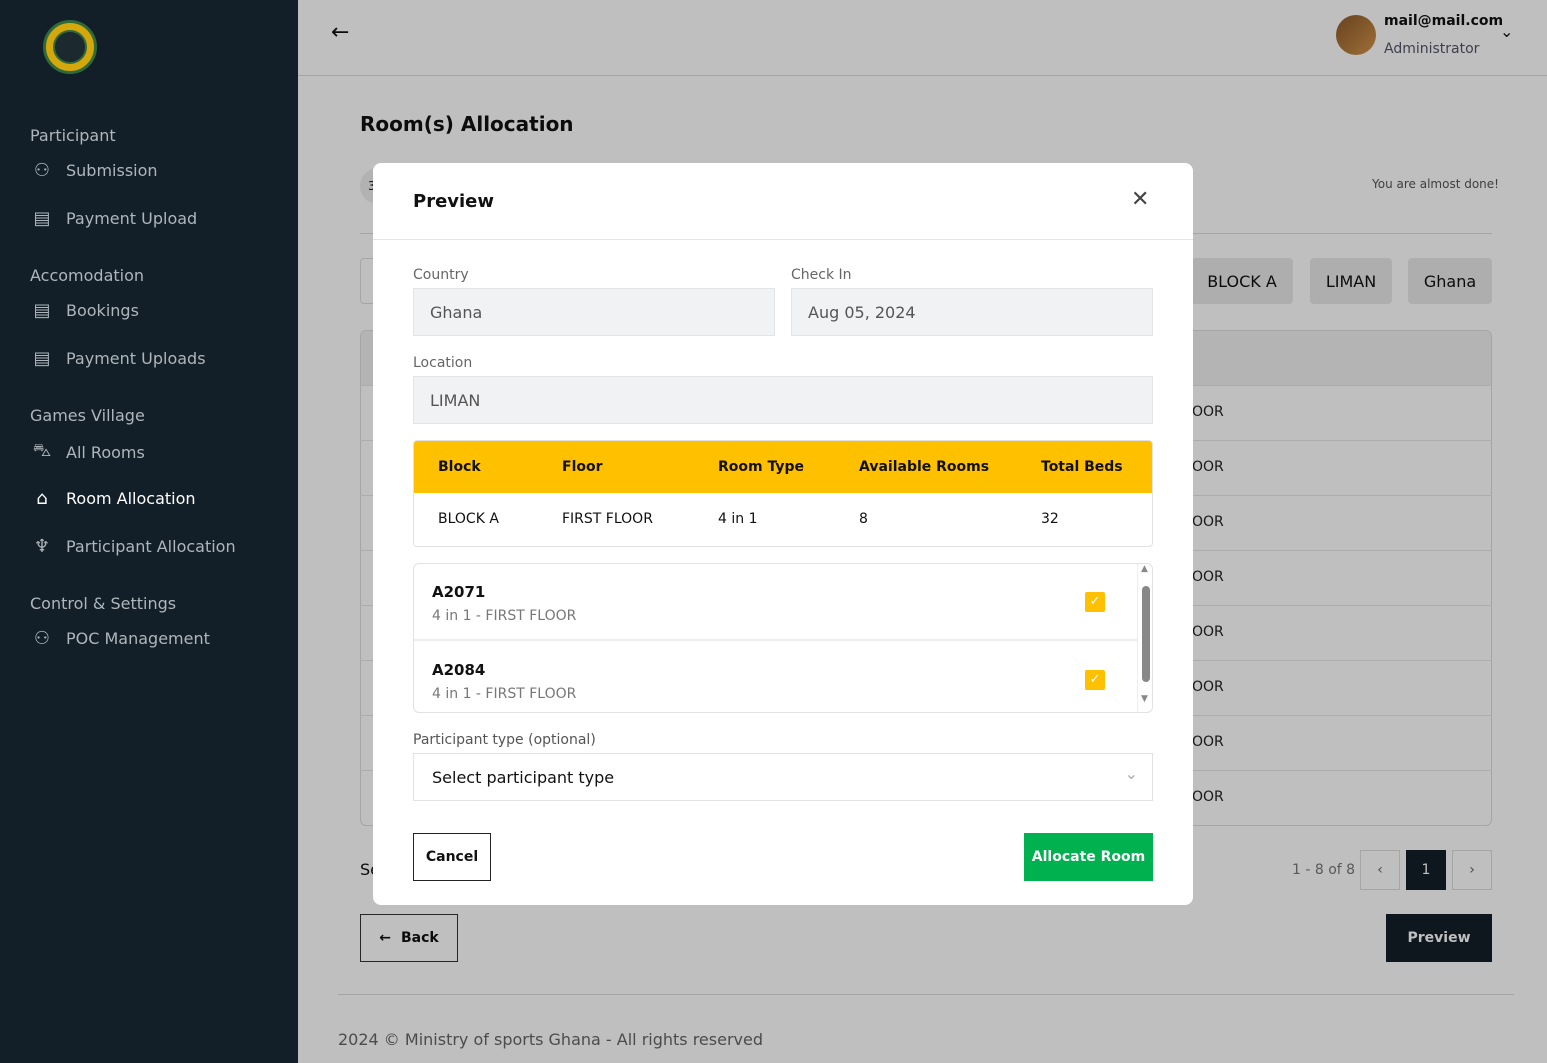 The width and height of the screenshot is (1547, 1063). I want to click on td-beds: 32, so click(1050, 519).